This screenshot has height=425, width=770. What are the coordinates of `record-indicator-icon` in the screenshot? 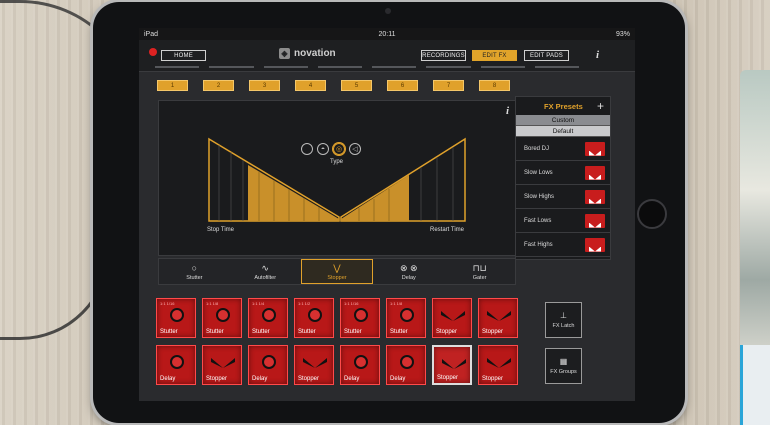 It's located at (153, 52).